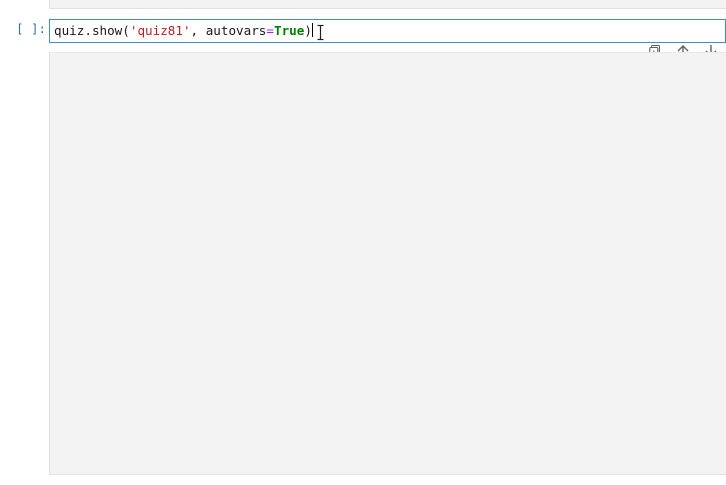  Describe the element at coordinates (387, 4) in the screenshot. I see `previous-cell-output` at that location.